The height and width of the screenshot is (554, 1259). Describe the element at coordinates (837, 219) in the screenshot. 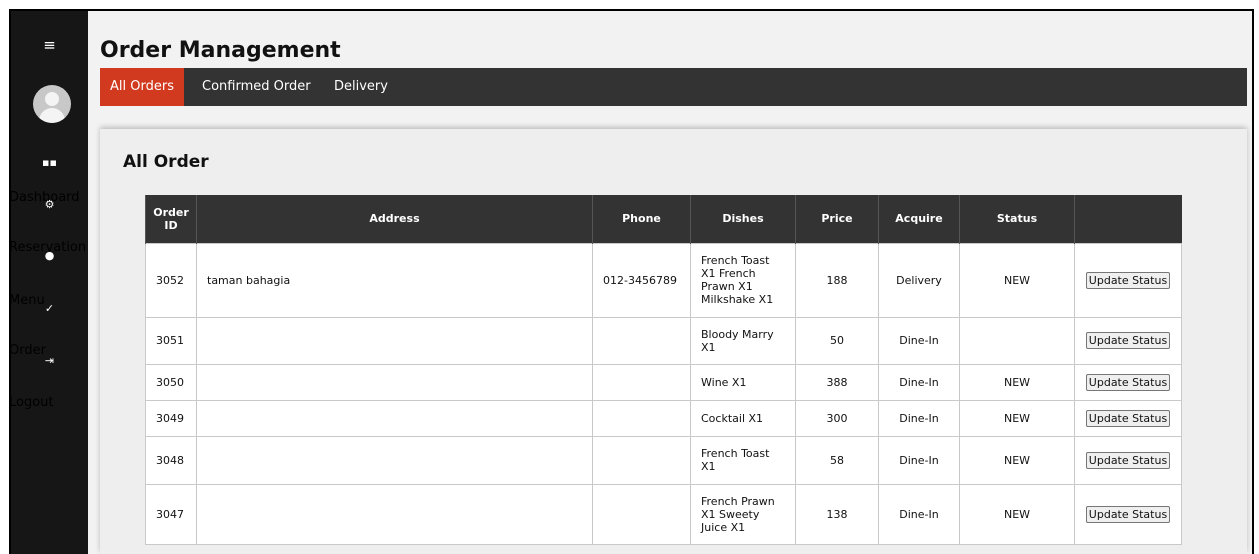

I see `column-header-price: Price` at that location.